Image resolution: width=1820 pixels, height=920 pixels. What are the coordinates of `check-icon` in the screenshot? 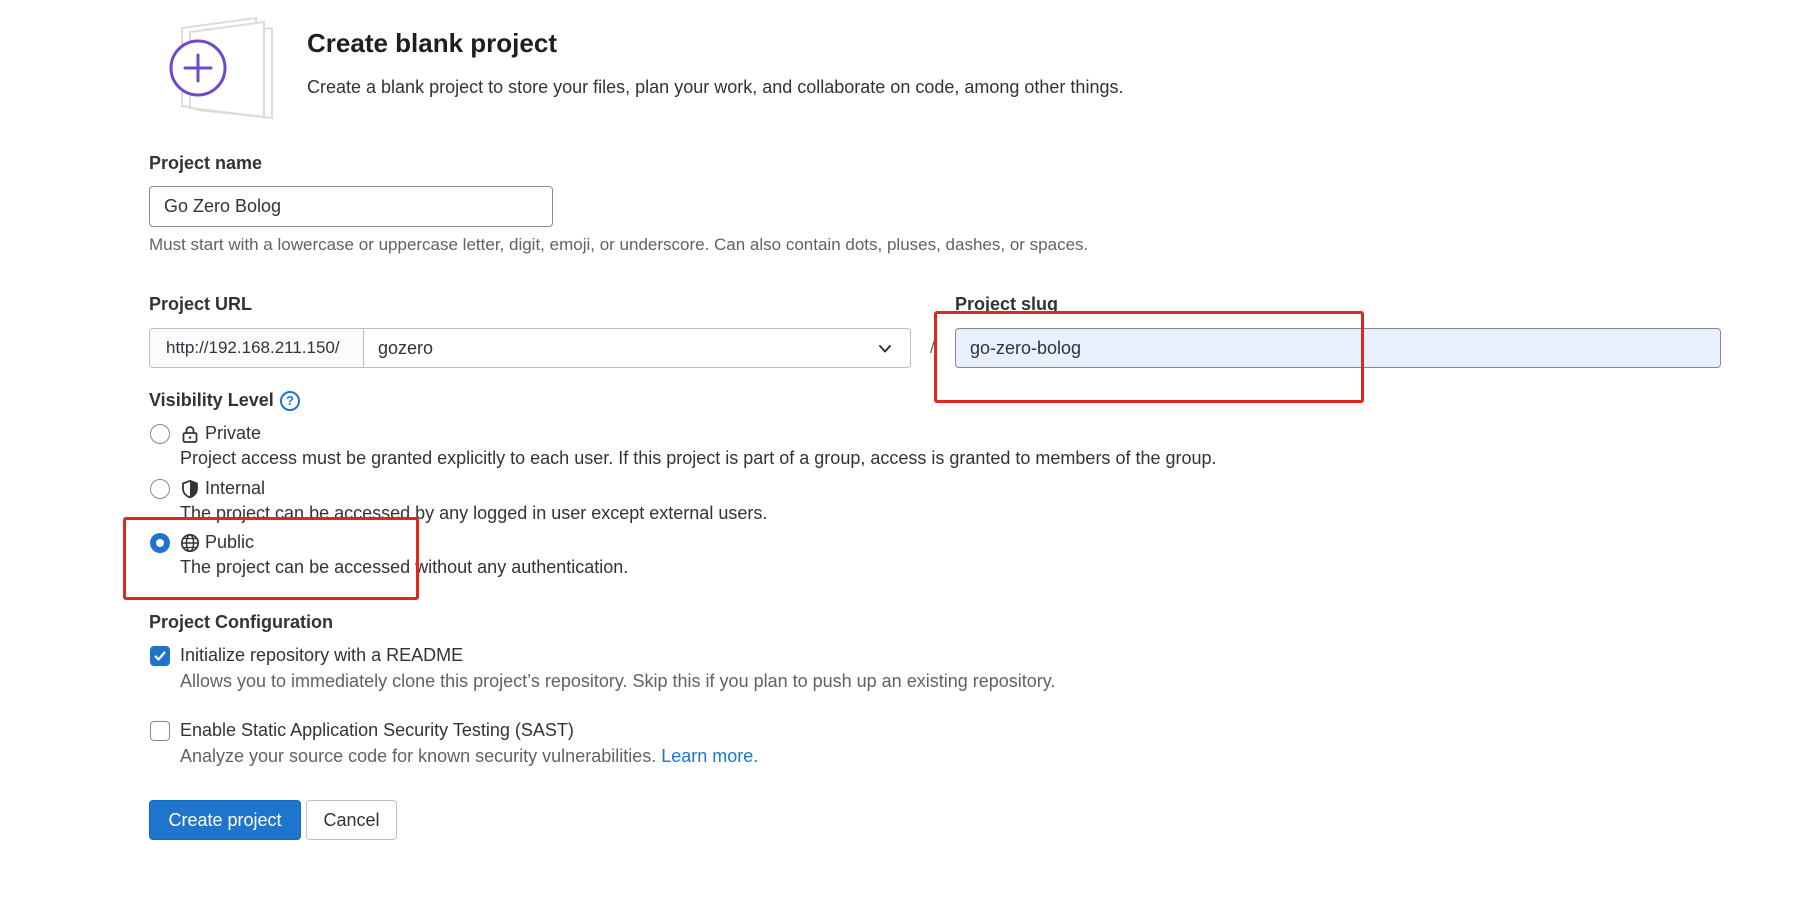 It's located at (160, 656).